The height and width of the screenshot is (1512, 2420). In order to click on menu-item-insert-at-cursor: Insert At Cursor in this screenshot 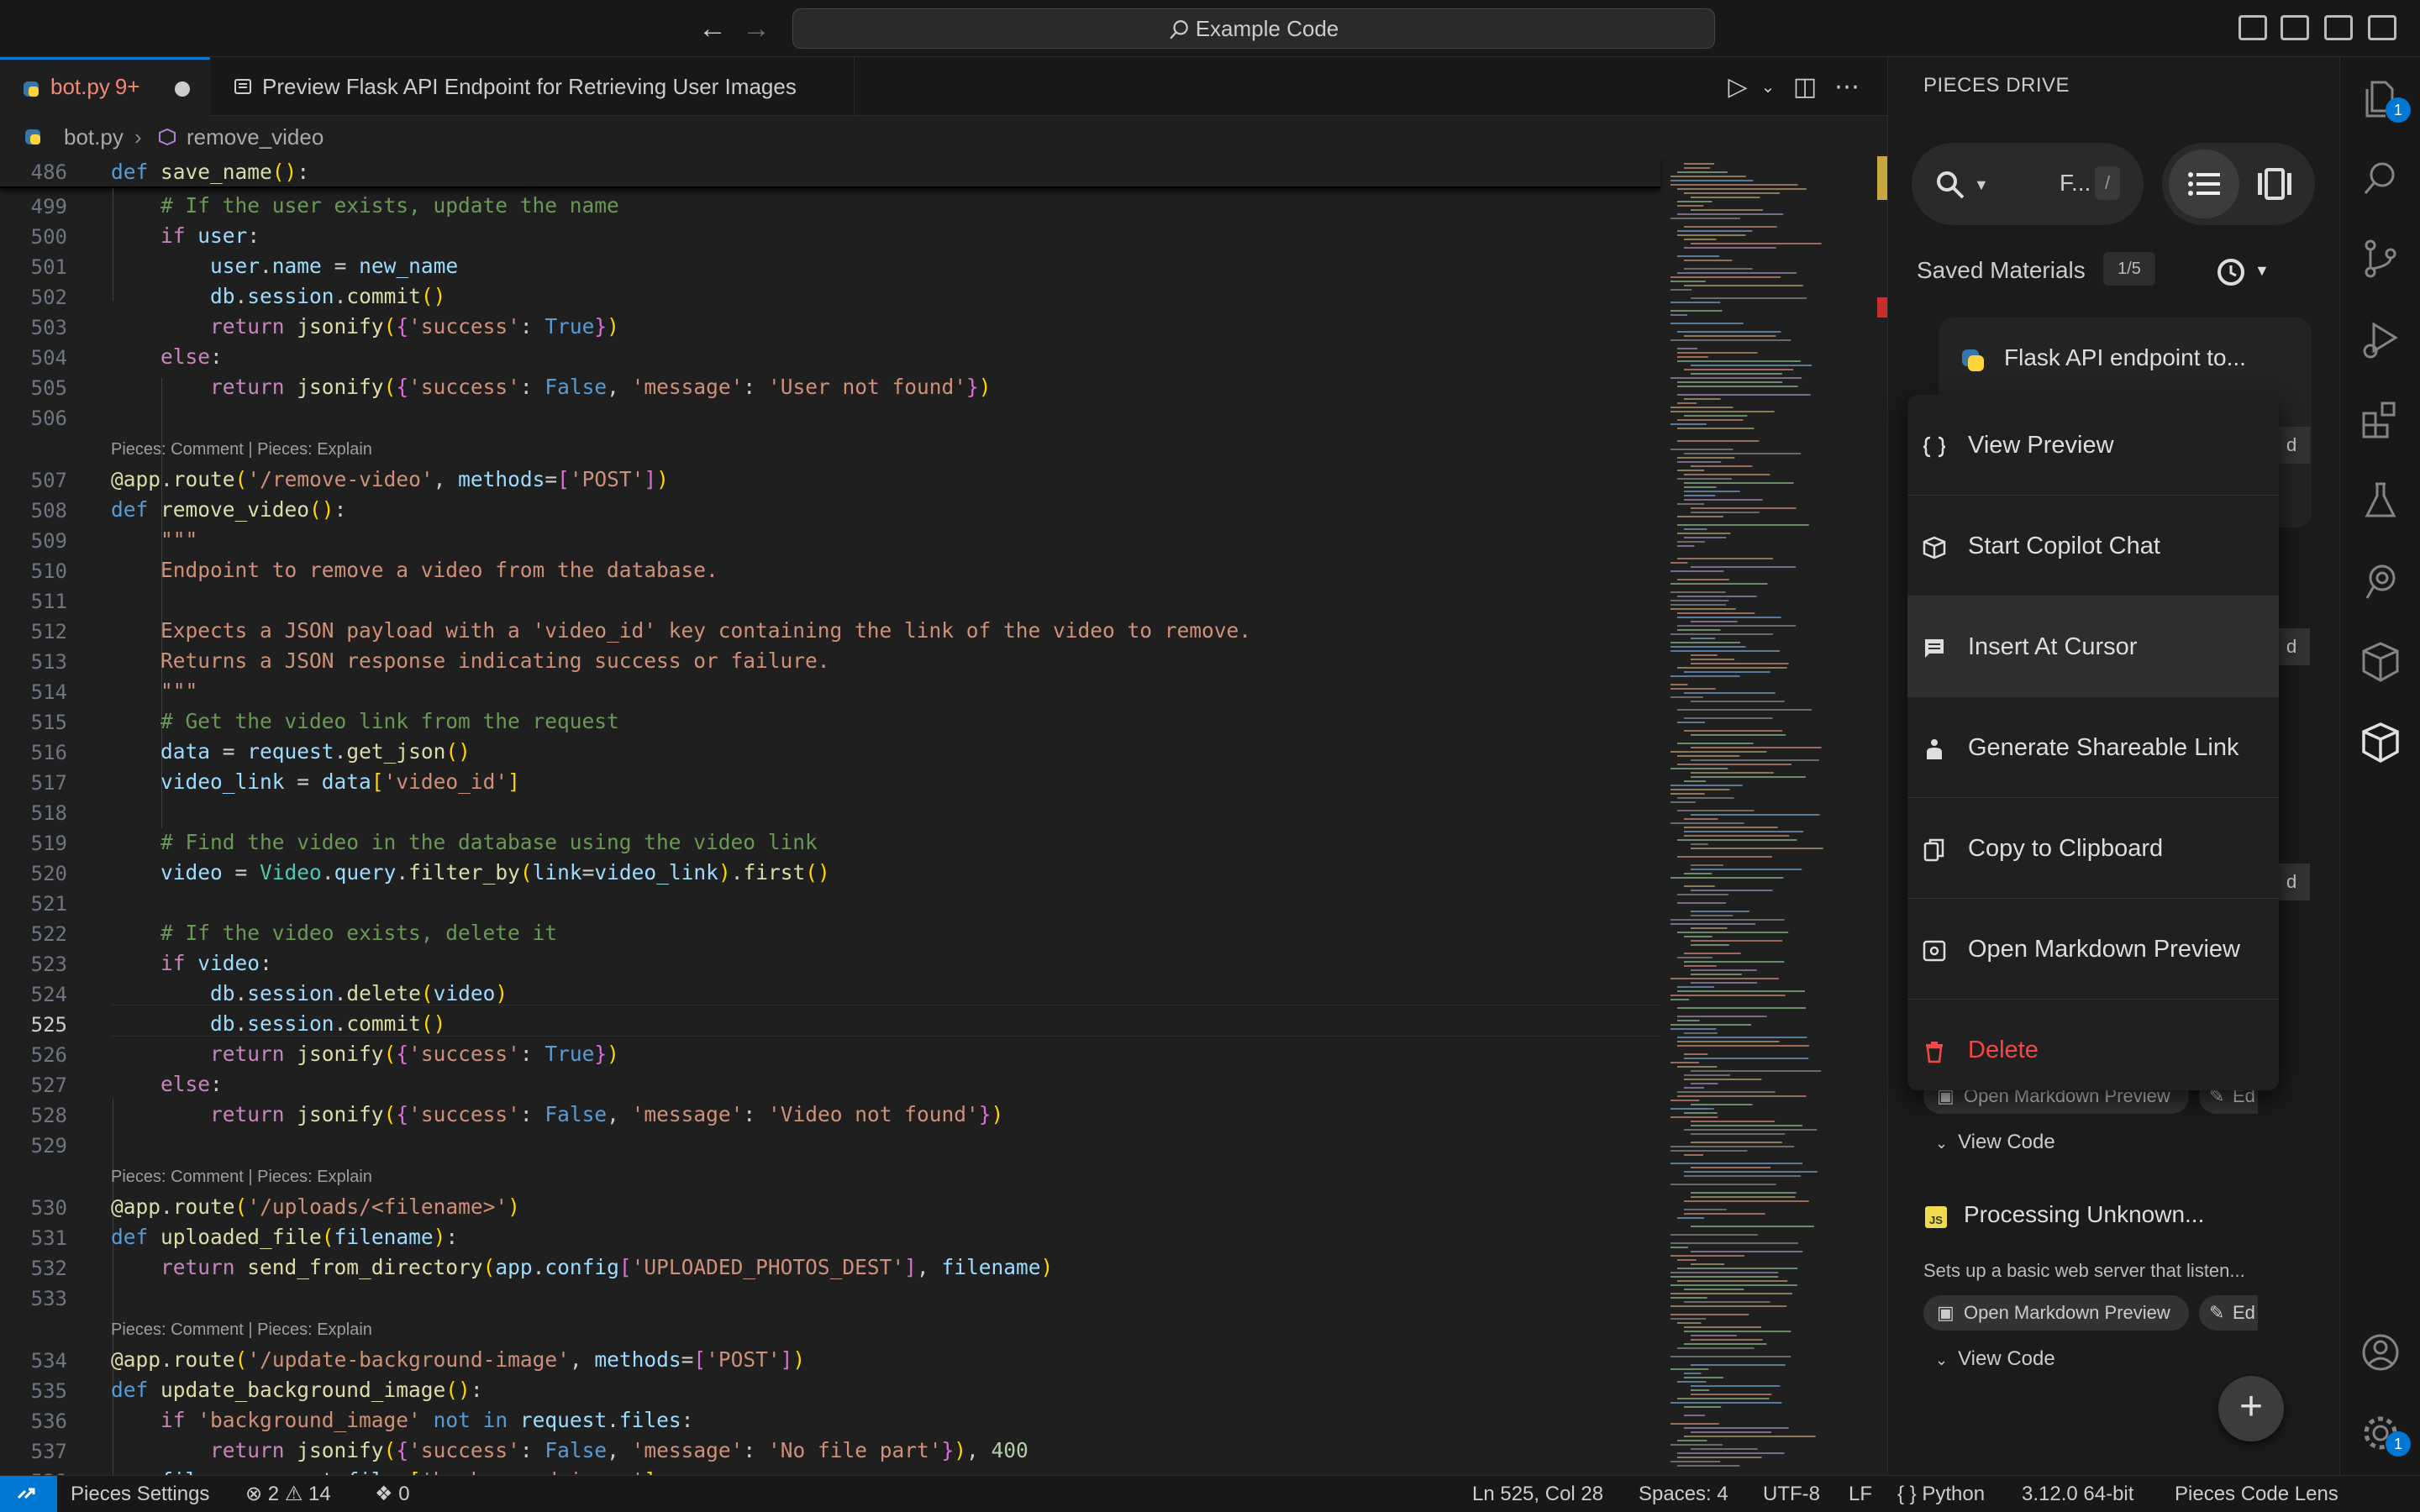, I will do `click(2093, 646)`.